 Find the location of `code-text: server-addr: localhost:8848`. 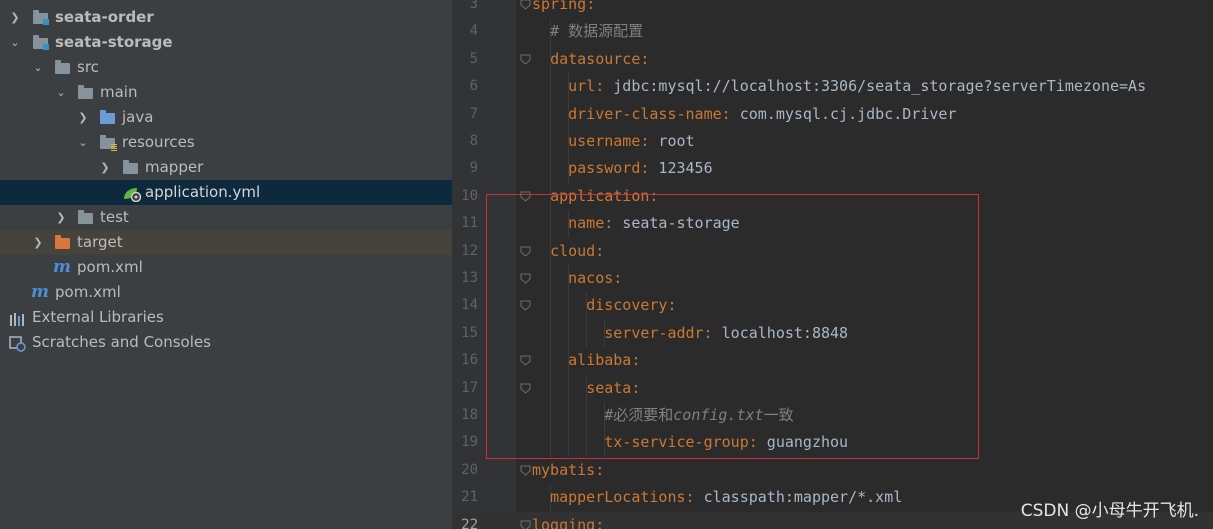

code-text: server-addr: localhost:8848 is located at coordinates (726, 332).